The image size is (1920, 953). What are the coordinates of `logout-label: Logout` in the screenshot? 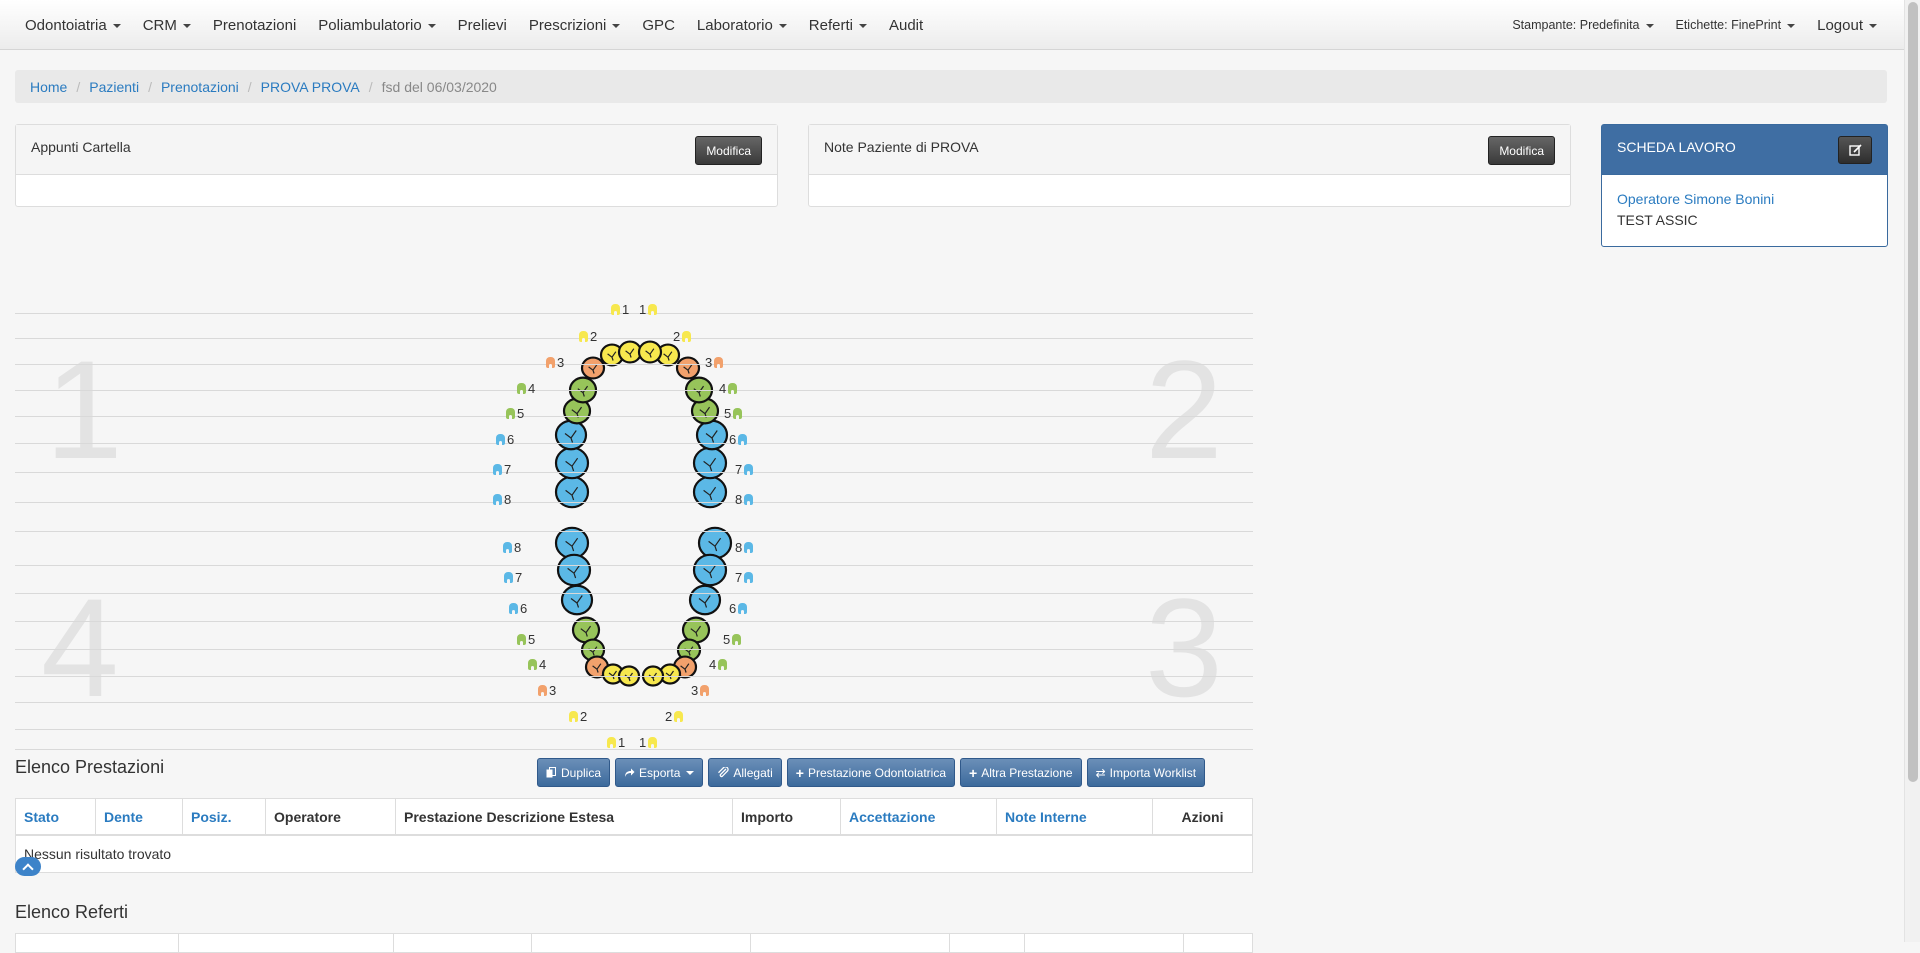 It's located at (1840, 25).